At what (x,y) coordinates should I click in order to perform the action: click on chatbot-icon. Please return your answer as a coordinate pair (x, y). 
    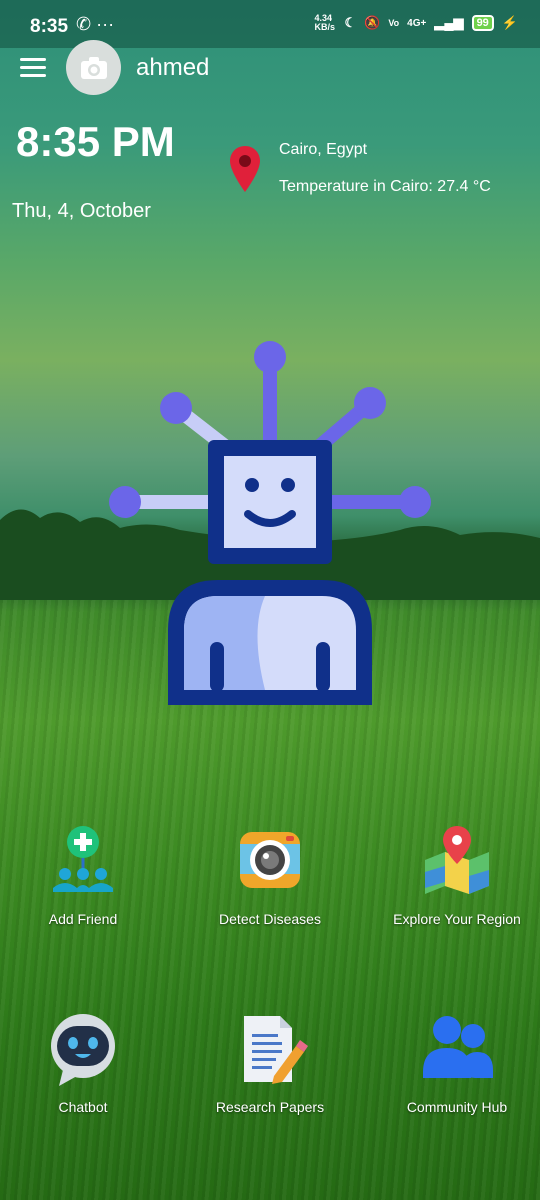
    Looking at the image, I should click on (83, 1050).